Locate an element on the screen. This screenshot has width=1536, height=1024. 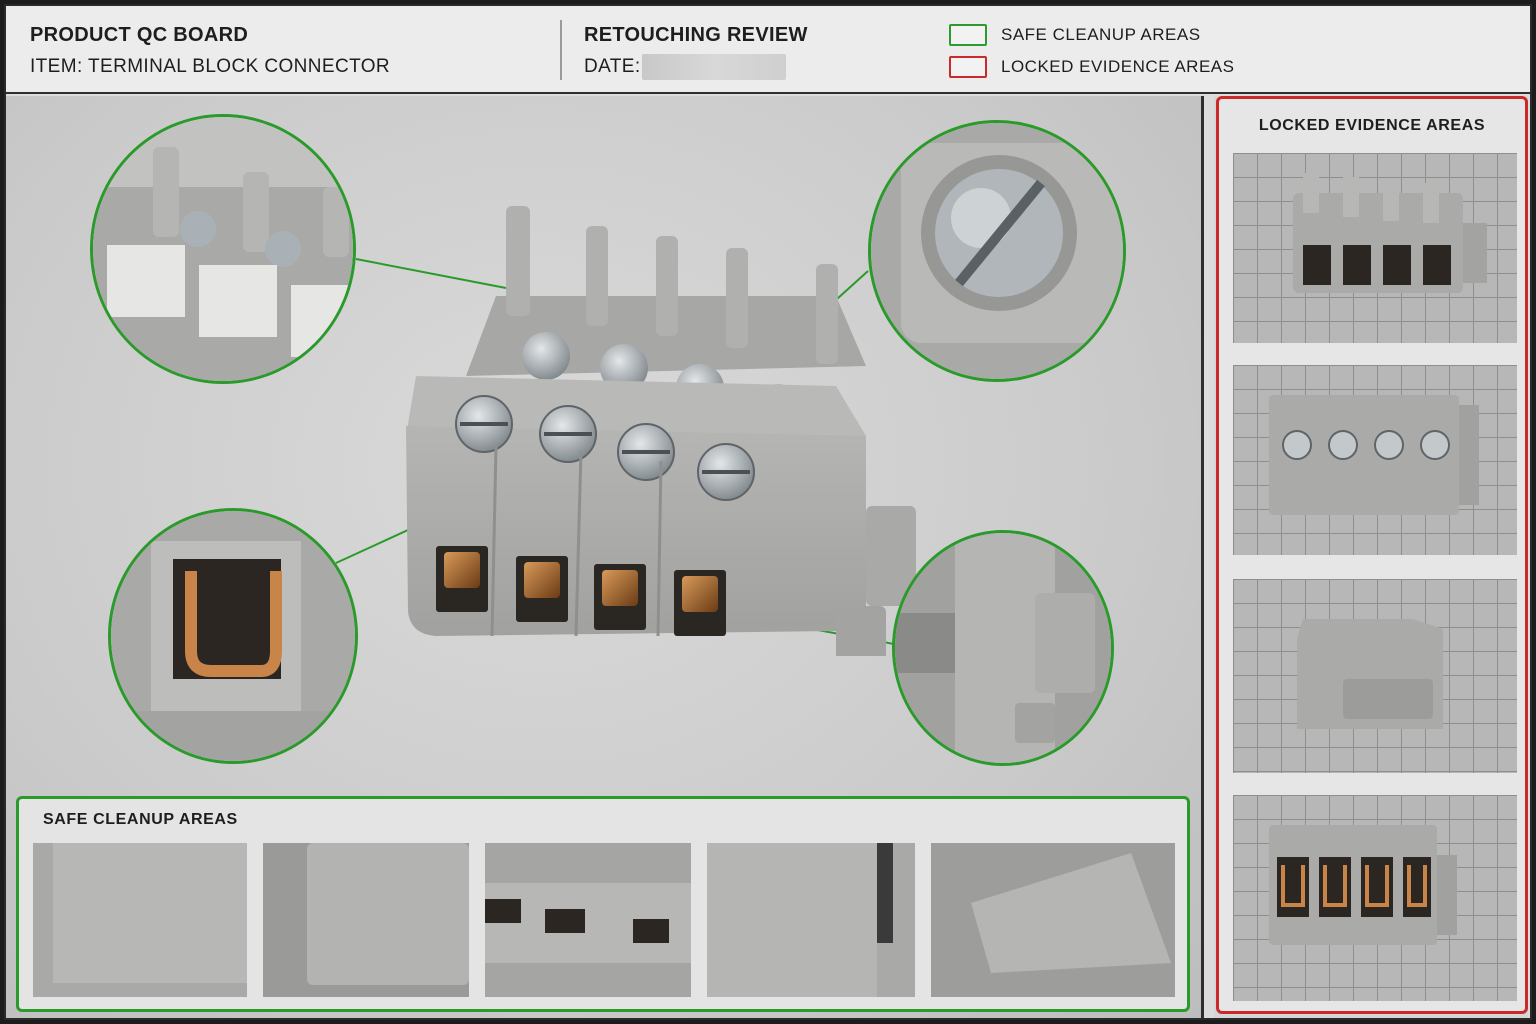
date-redaction is located at coordinates (714, 67).